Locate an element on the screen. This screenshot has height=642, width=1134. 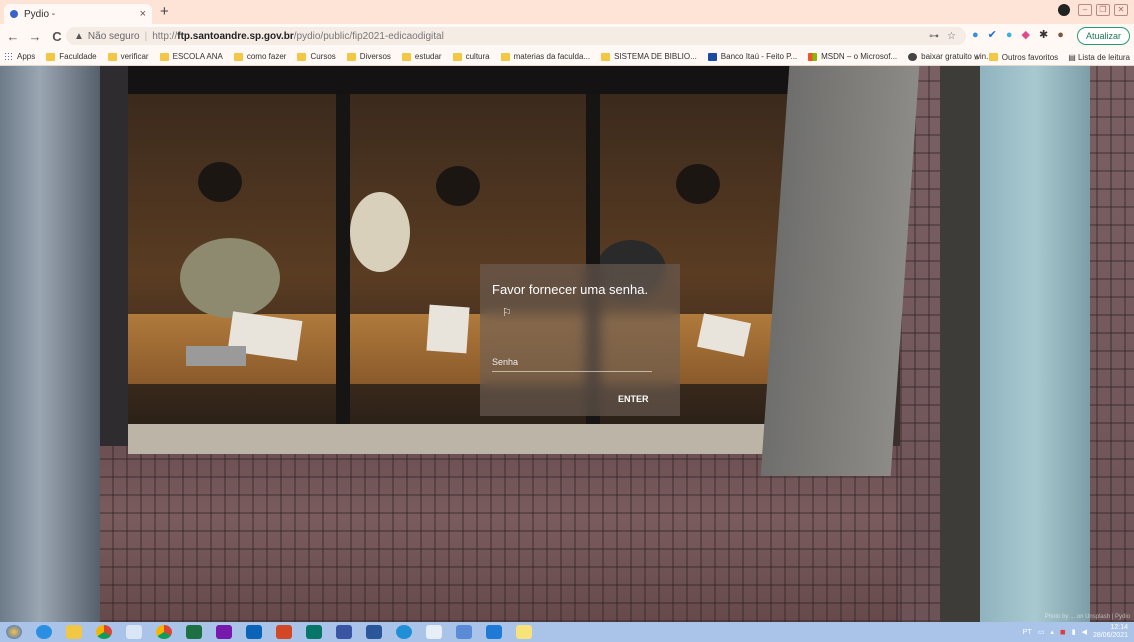
bookmarks-right: » Outros favoritos ▤ Lista de leitura is located at coordinates (1052, 57).